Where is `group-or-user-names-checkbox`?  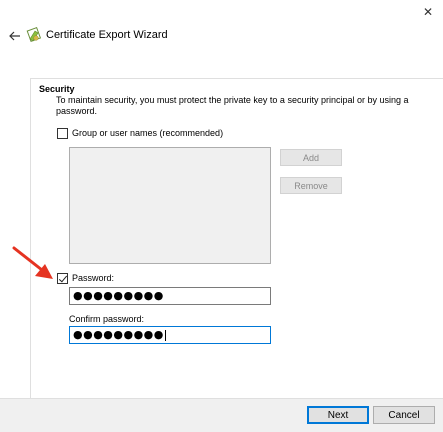
group-or-user-names-checkbox is located at coordinates (62, 133).